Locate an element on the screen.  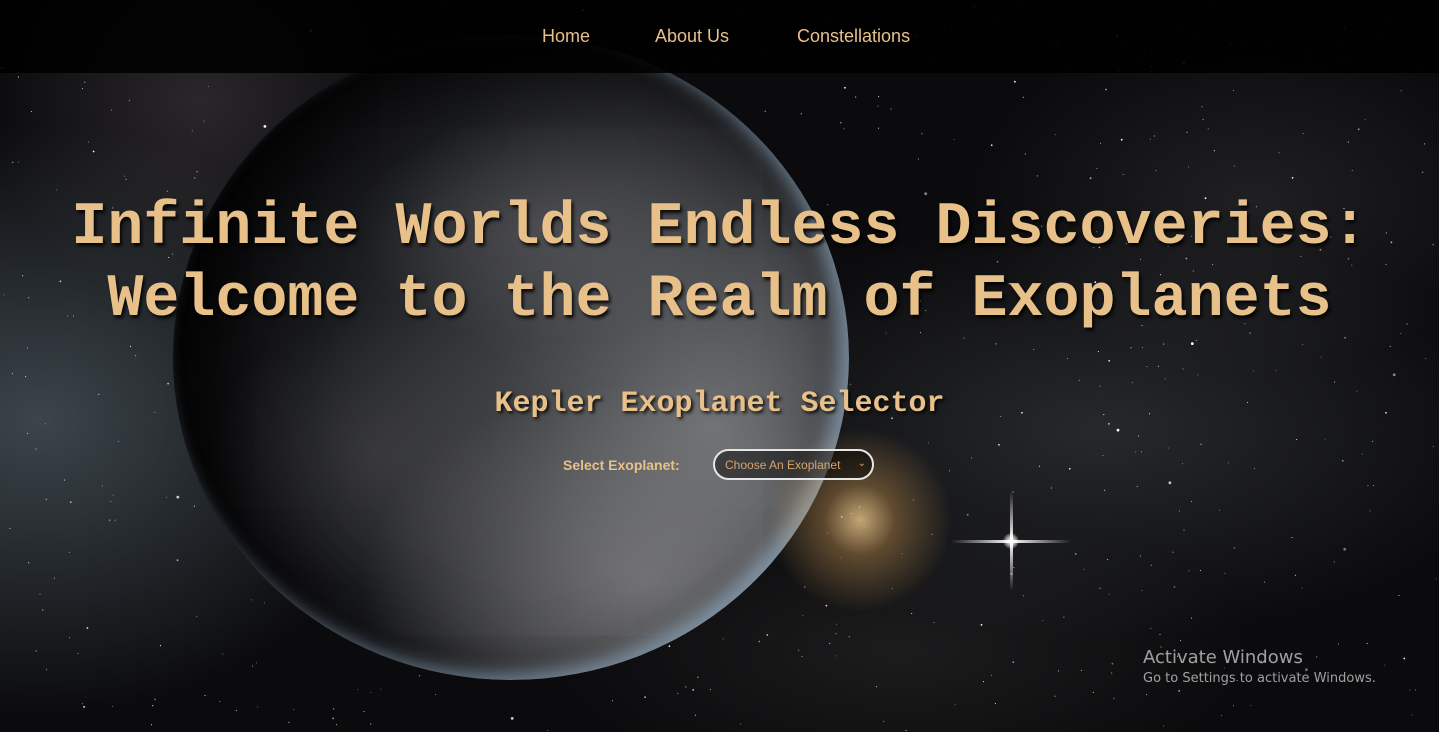
nav-constellations-link: Constellations is located at coordinates (853, 36).